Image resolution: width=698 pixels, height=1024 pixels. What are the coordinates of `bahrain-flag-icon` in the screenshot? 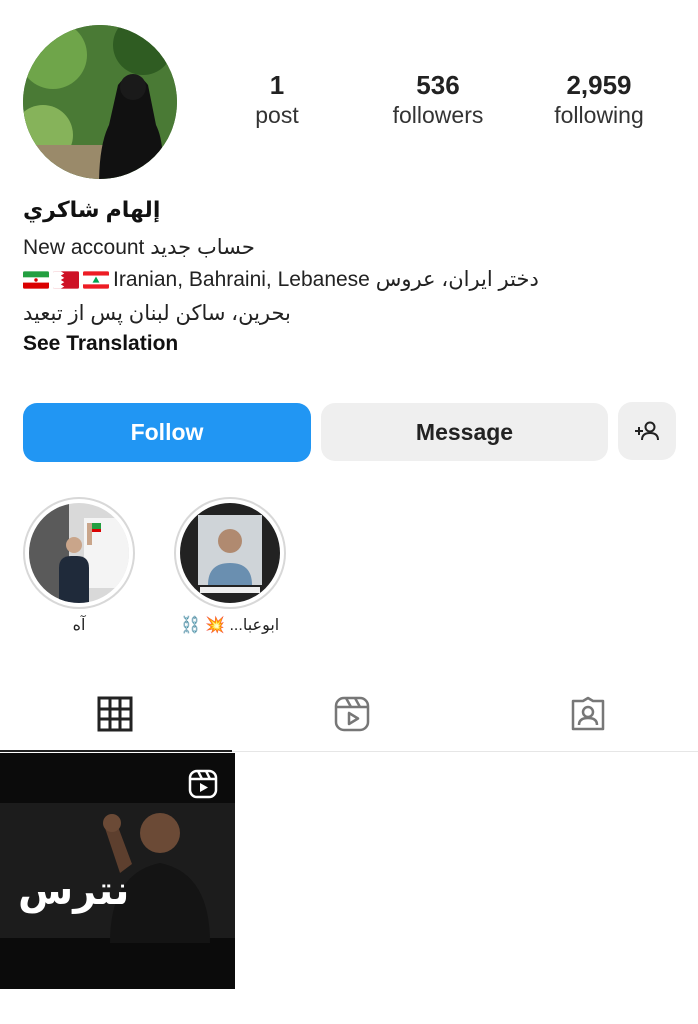 It's located at (66, 280).